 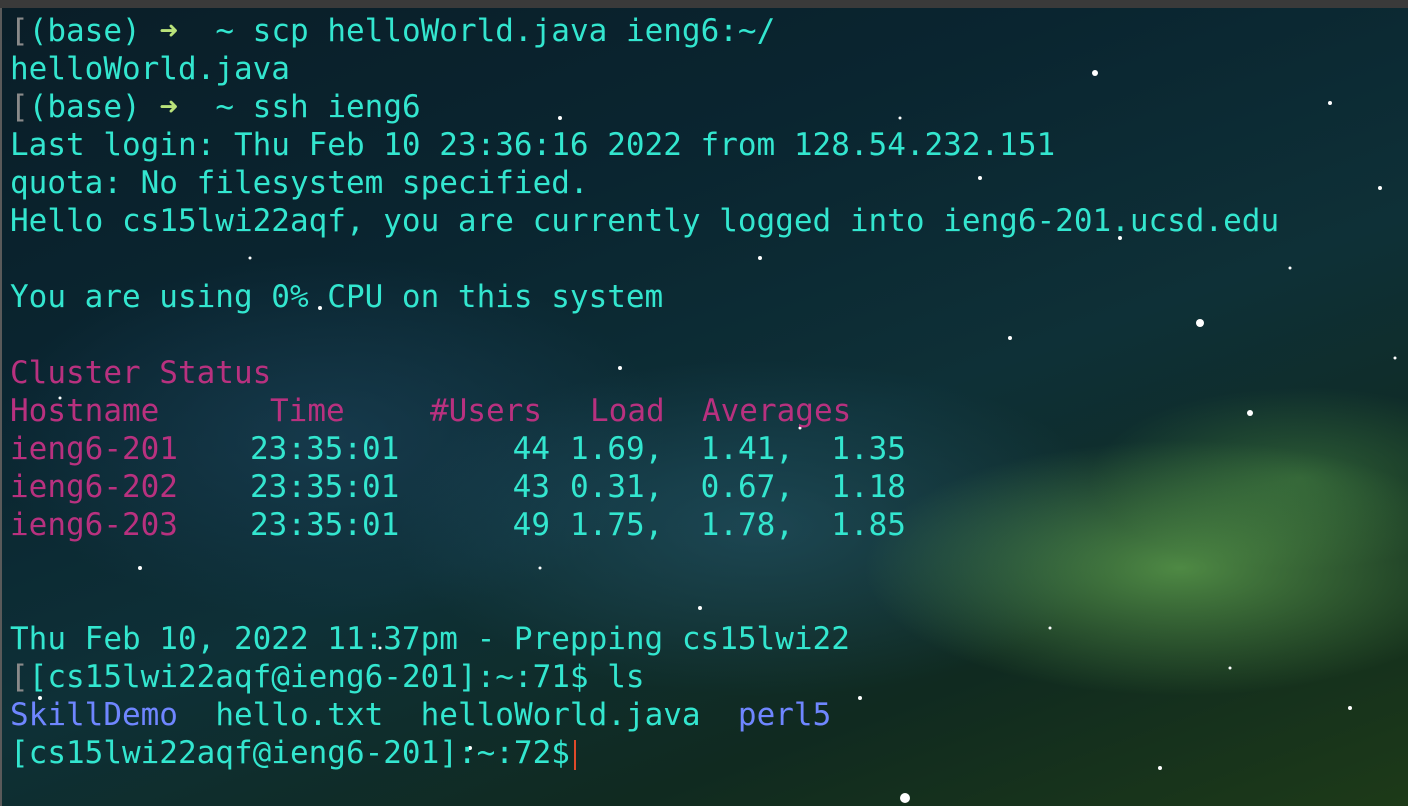 What do you see at coordinates (531, 525) in the screenshot?
I see `row-users: 49` at bounding box center [531, 525].